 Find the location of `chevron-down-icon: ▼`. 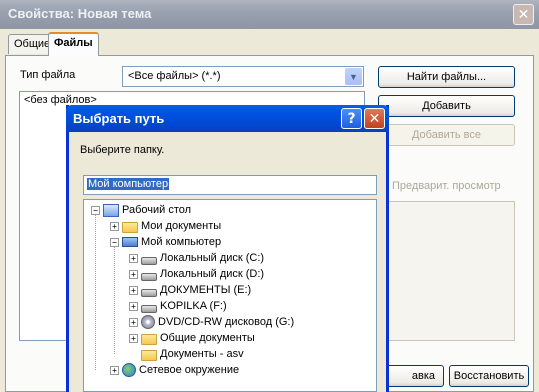

chevron-down-icon: ▼ is located at coordinates (353, 76).